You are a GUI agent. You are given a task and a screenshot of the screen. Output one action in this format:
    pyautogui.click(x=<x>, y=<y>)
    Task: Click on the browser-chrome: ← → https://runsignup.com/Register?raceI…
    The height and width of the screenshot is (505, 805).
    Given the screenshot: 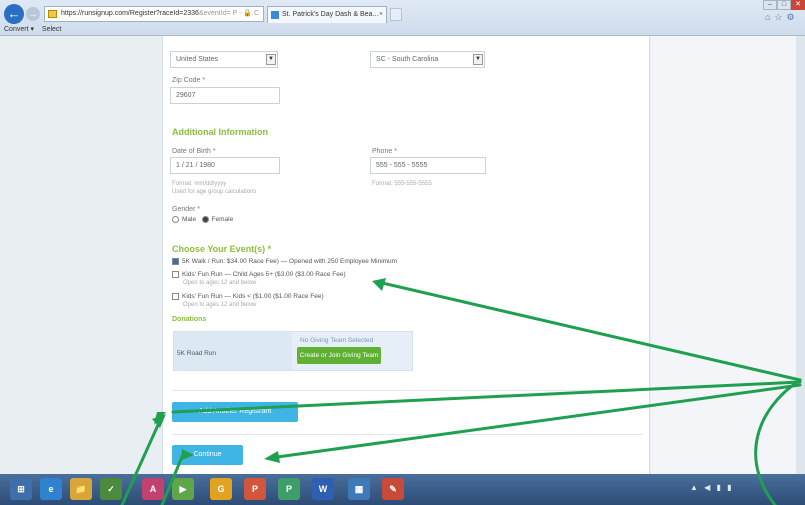 What is the action you would take?
    pyautogui.click(x=402, y=18)
    